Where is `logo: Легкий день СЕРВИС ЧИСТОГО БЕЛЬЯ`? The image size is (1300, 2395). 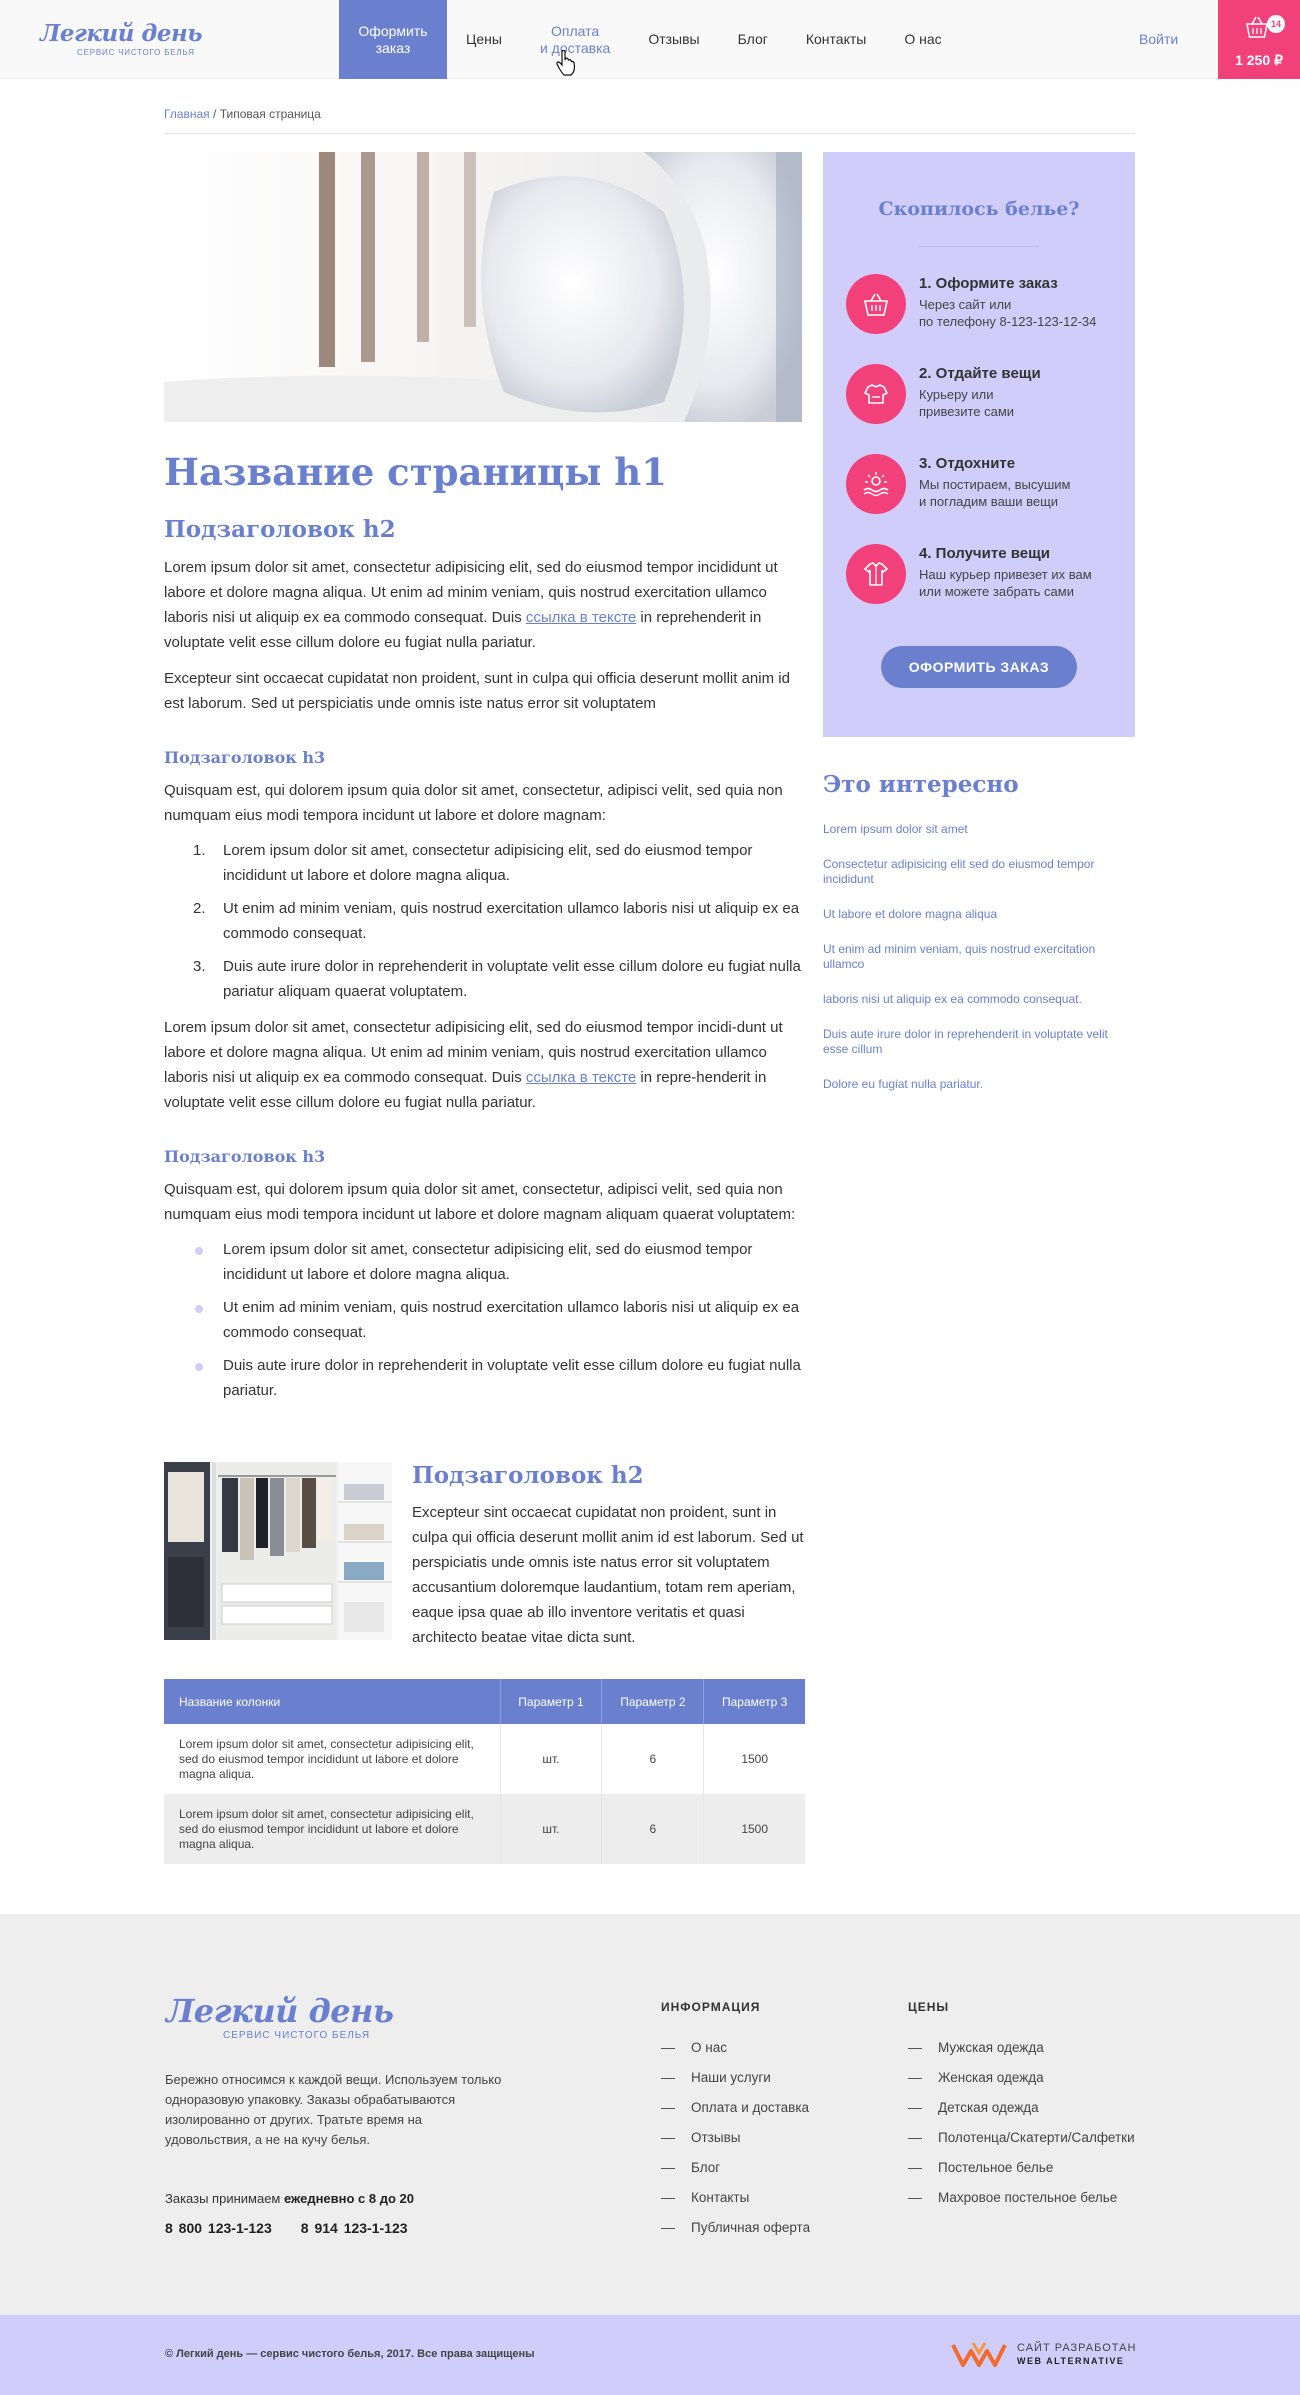
logo: Легкий день СЕРВИС ЧИСТОГО БЕЛЬЯ is located at coordinates (121, 38).